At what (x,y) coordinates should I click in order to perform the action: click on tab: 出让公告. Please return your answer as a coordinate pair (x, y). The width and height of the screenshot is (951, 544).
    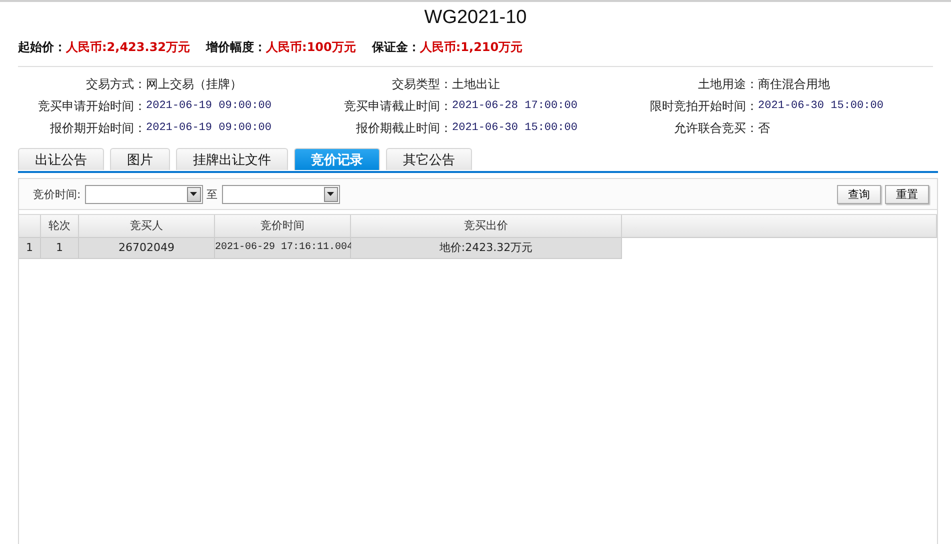
    Looking at the image, I should click on (61, 159).